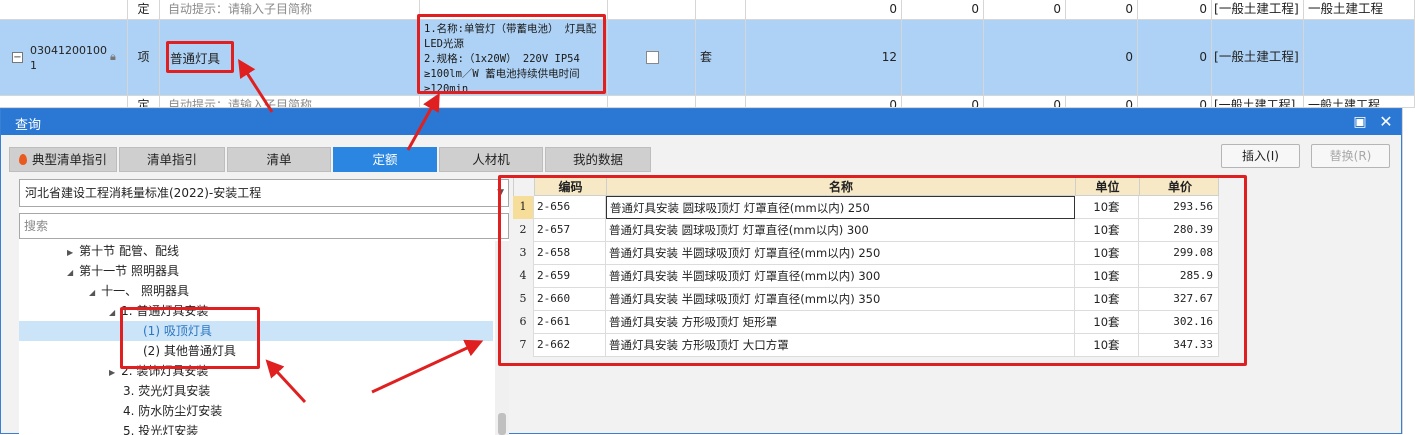 Image resolution: width=1415 pixels, height=435 pixels. What do you see at coordinates (523, 345) in the screenshot?
I see `row-index: 7` at bounding box center [523, 345].